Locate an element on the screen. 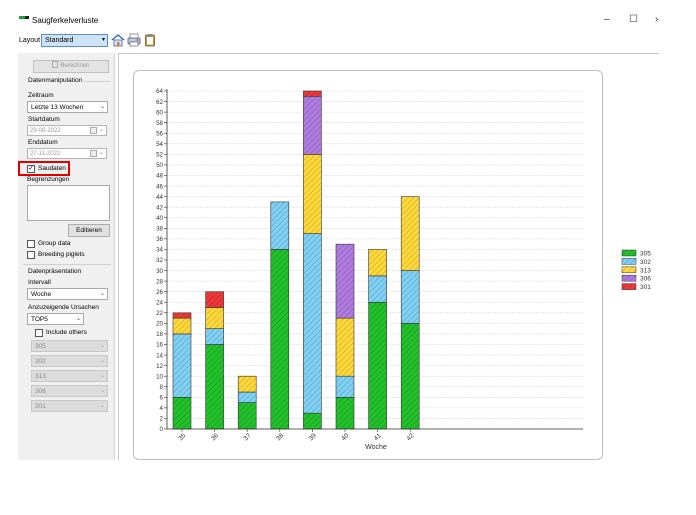 The height and width of the screenshot is (515, 696). x-tick-label: 35 is located at coordinates (182, 437).